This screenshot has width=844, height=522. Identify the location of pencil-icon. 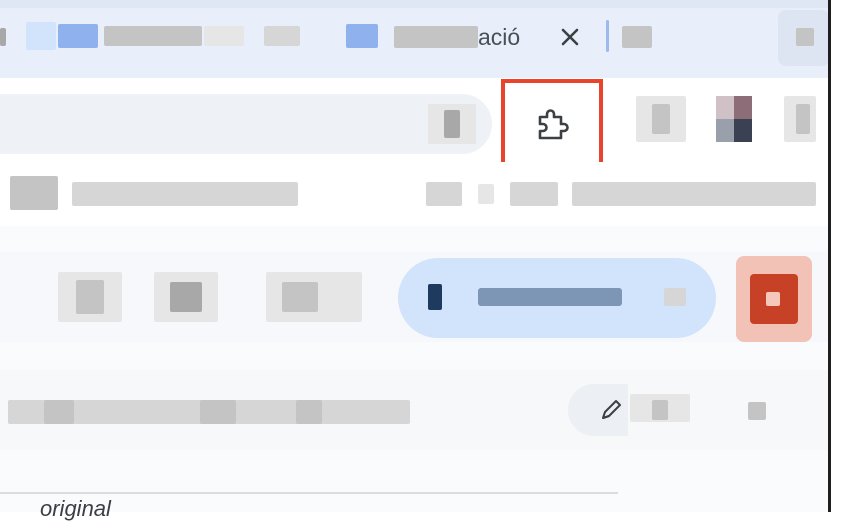
(611, 410).